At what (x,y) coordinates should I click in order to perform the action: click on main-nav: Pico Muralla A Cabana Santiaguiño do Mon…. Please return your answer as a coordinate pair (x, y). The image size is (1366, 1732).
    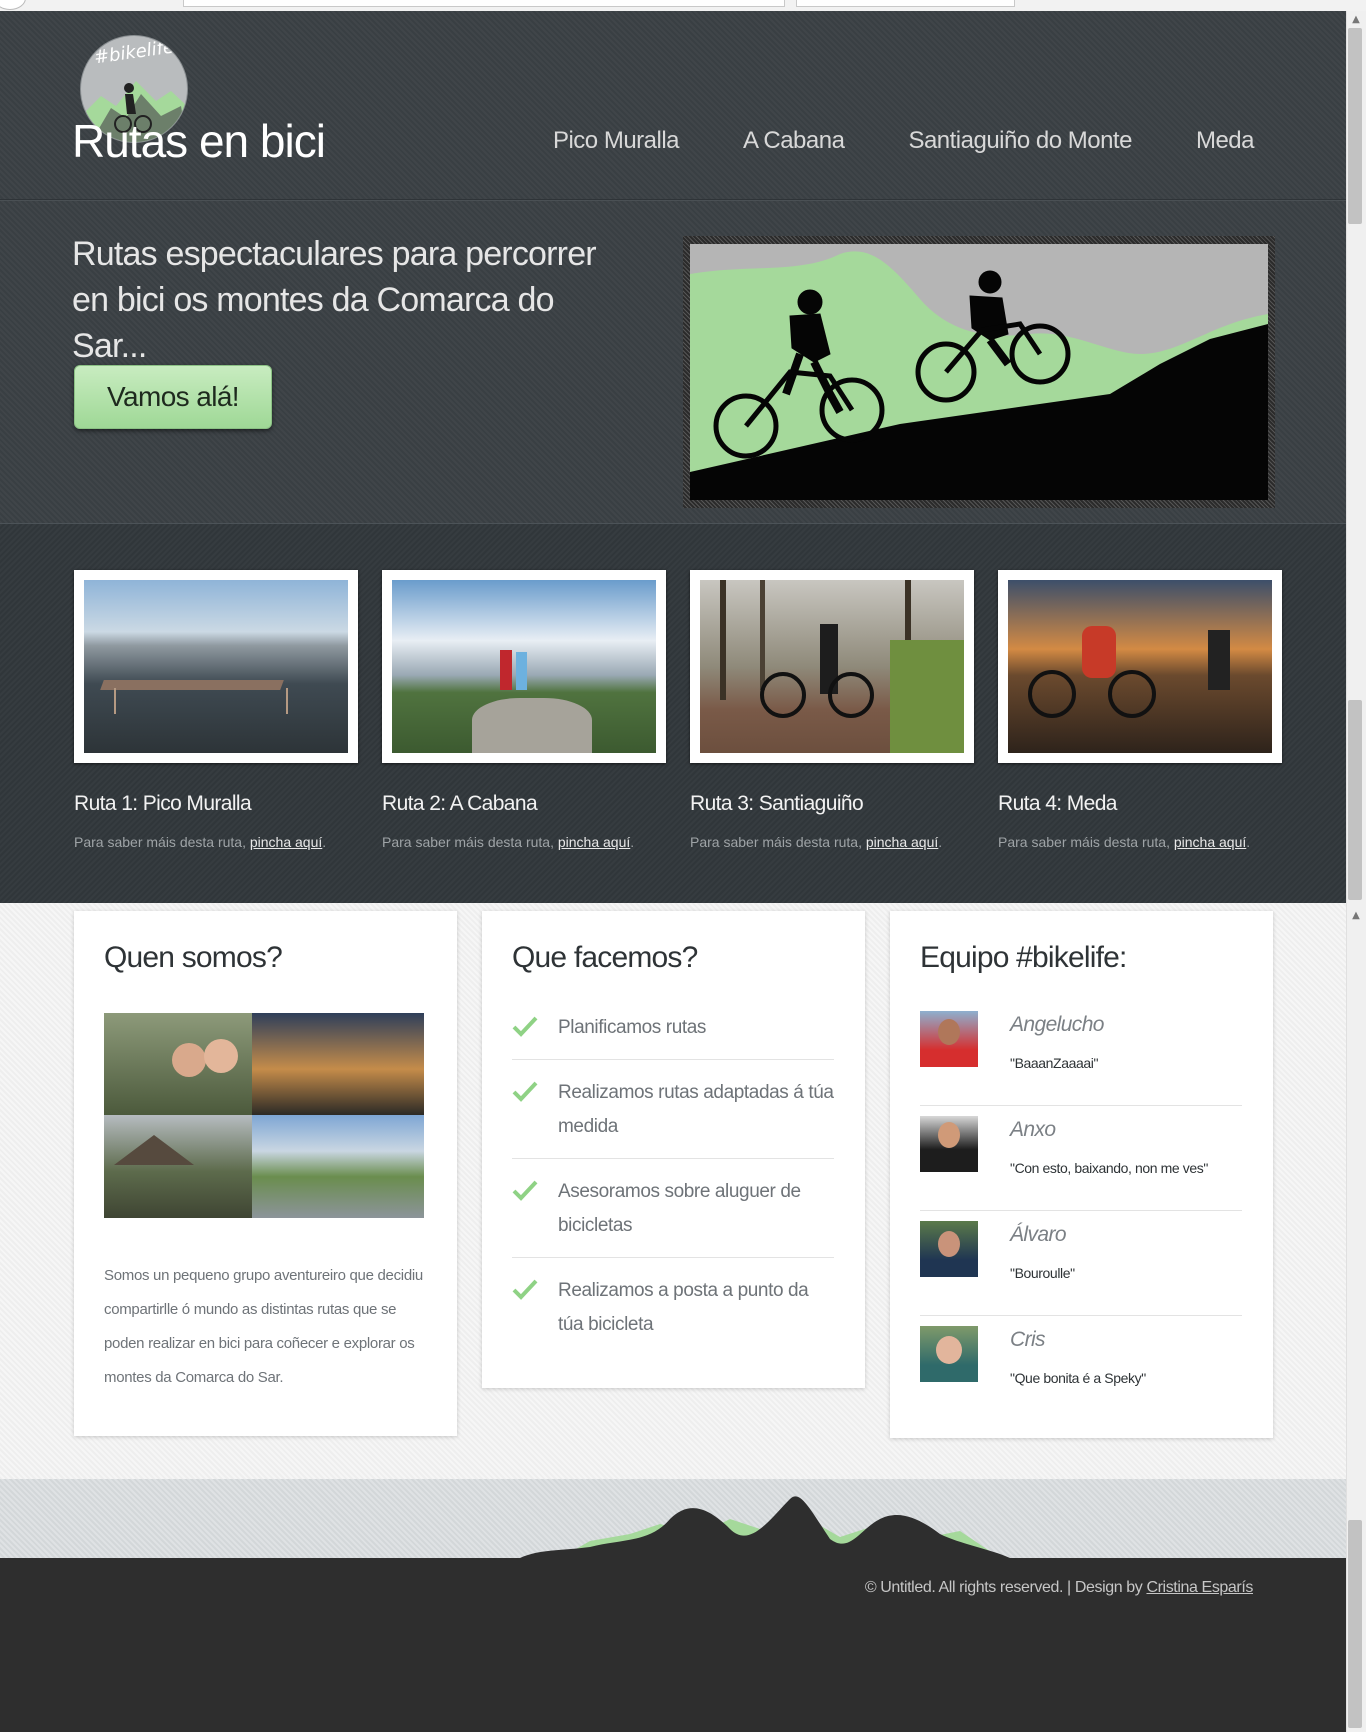
    Looking at the image, I should click on (872, 141).